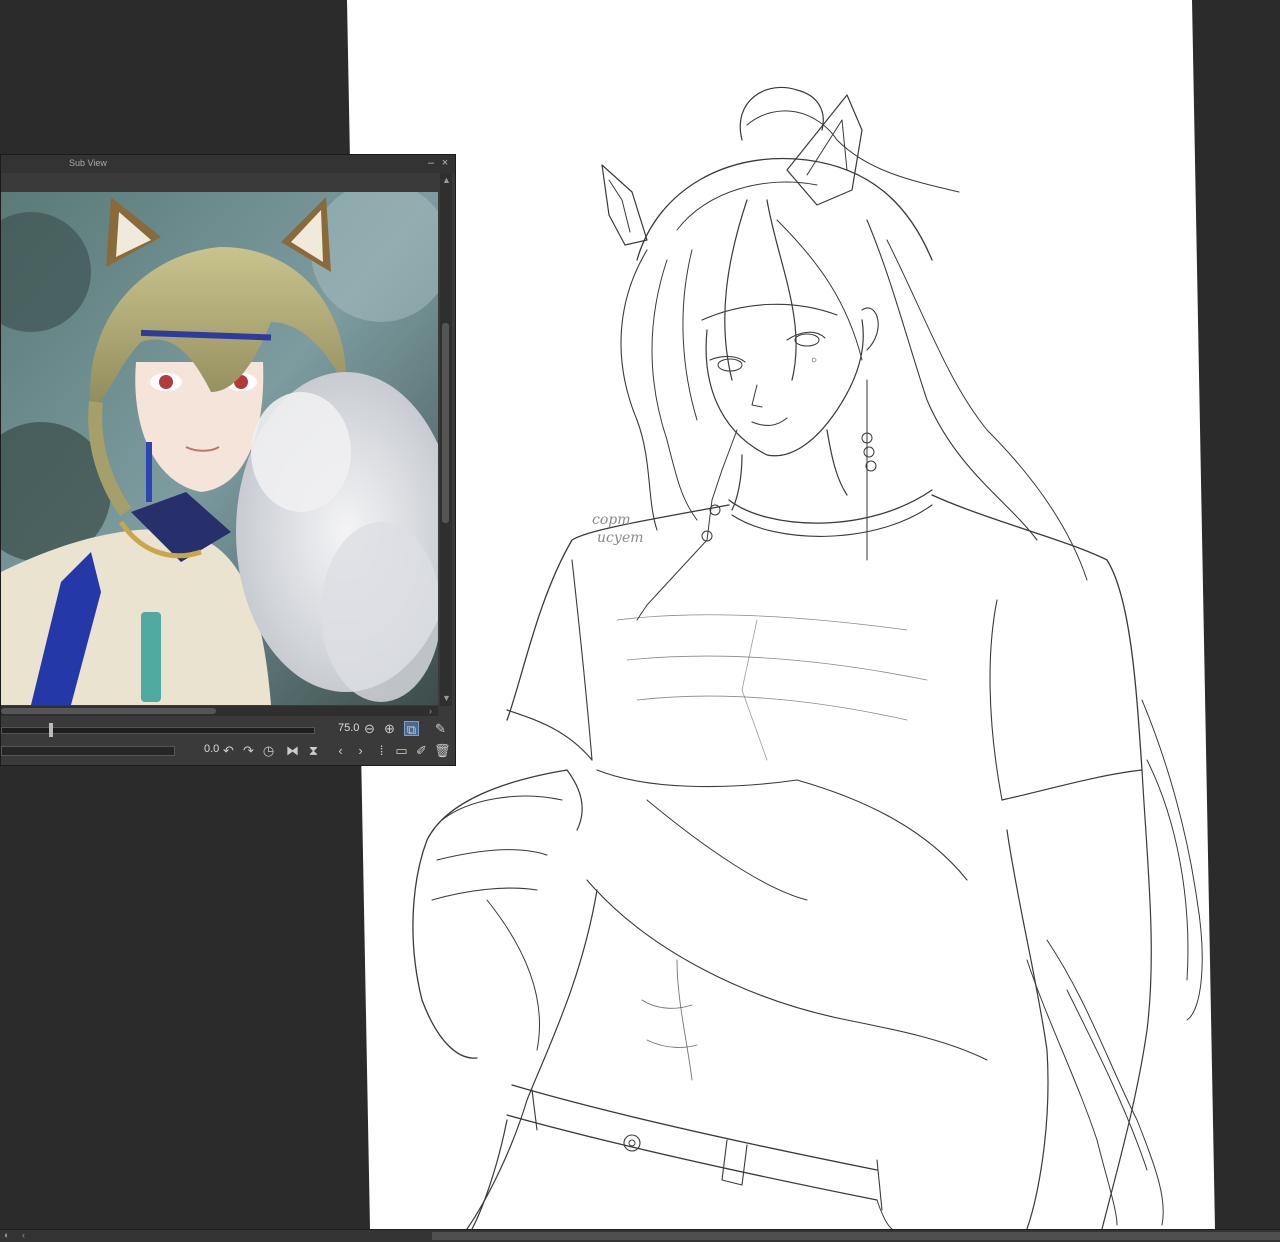 This screenshot has width=1280, height=1242. Describe the element at coordinates (340, 750) in the screenshot. I see `previous-icon: ‹` at that location.